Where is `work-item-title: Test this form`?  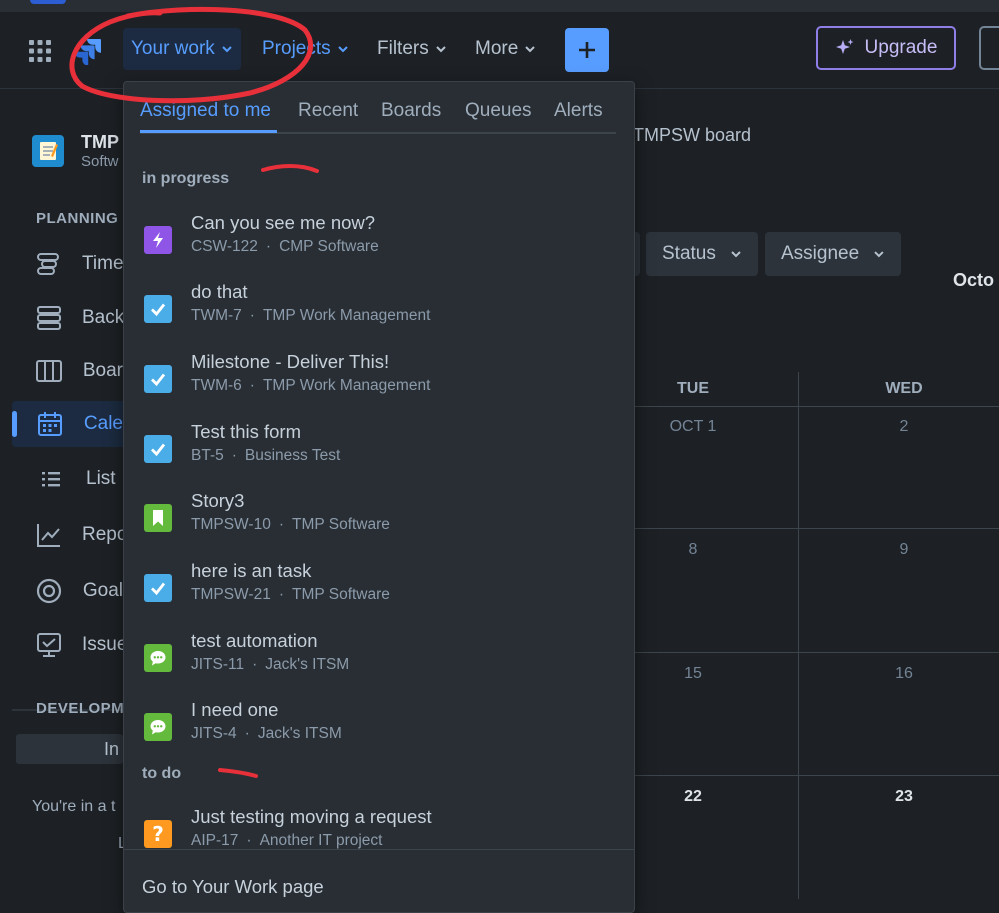 work-item-title: Test this form is located at coordinates (246, 431).